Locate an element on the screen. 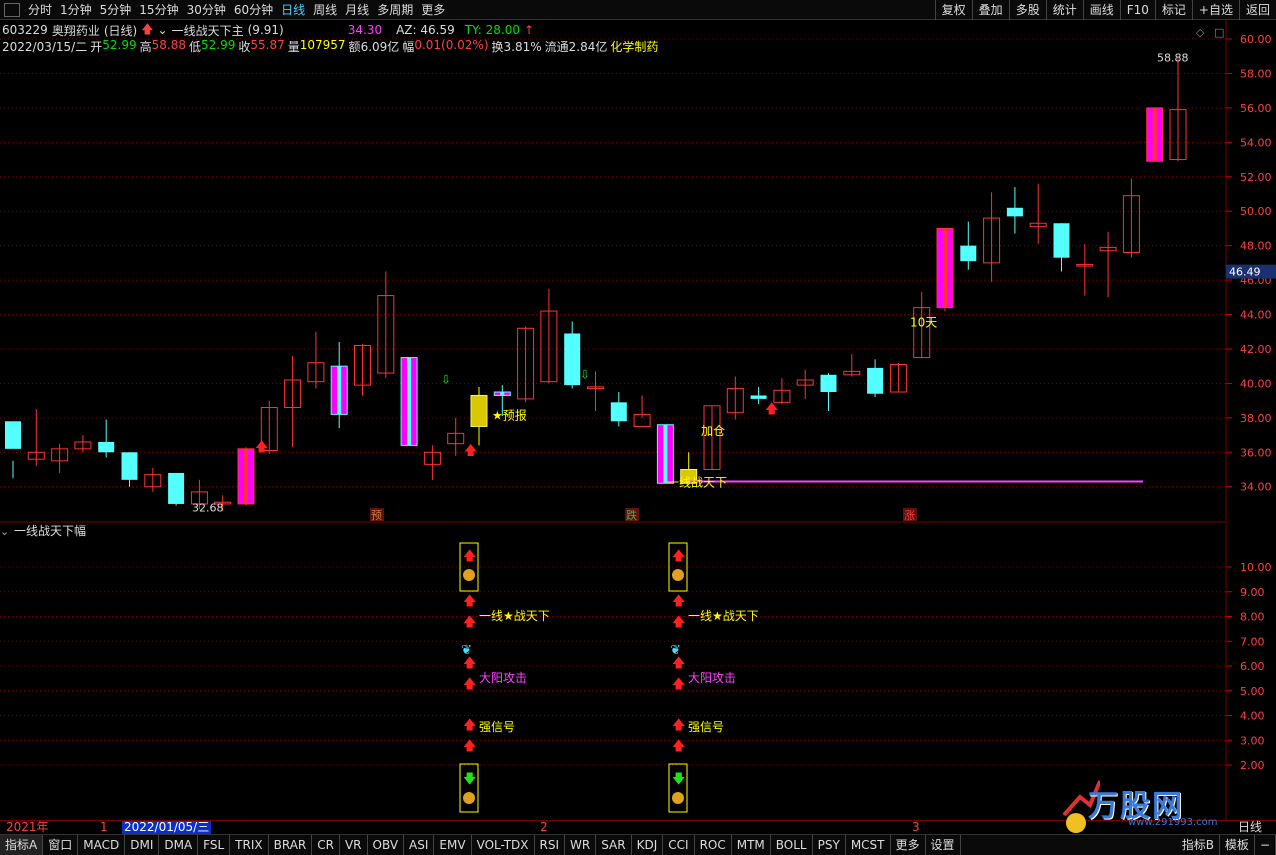  bottom-right-button-2: − is located at coordinates (1265, 845).